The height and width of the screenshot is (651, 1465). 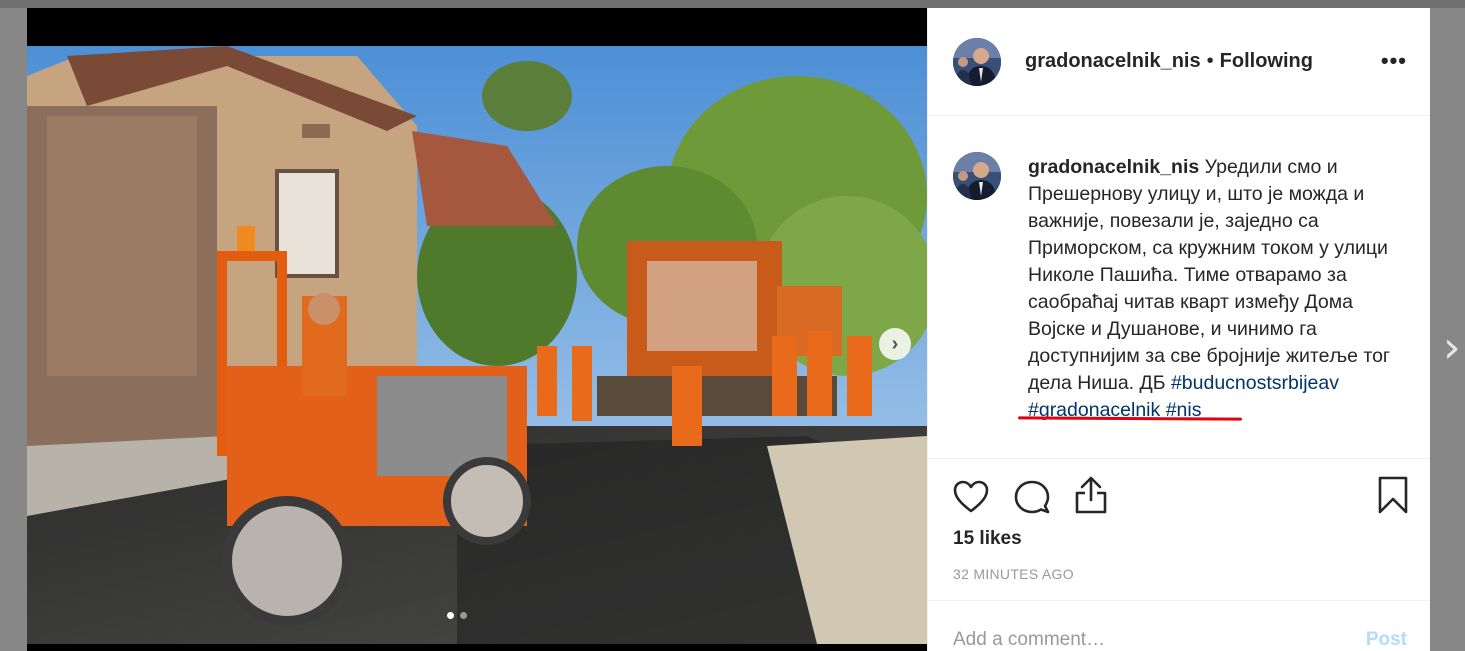 I want to click on media-next-button: ›, so click(x=895, y=344).